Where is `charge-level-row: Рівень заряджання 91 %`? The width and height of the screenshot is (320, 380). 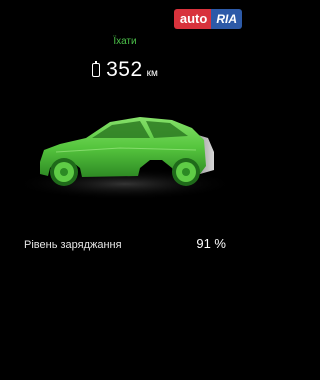 charge-level-row: Рівень заряджання 91 % is located at coordinates (125, 243).